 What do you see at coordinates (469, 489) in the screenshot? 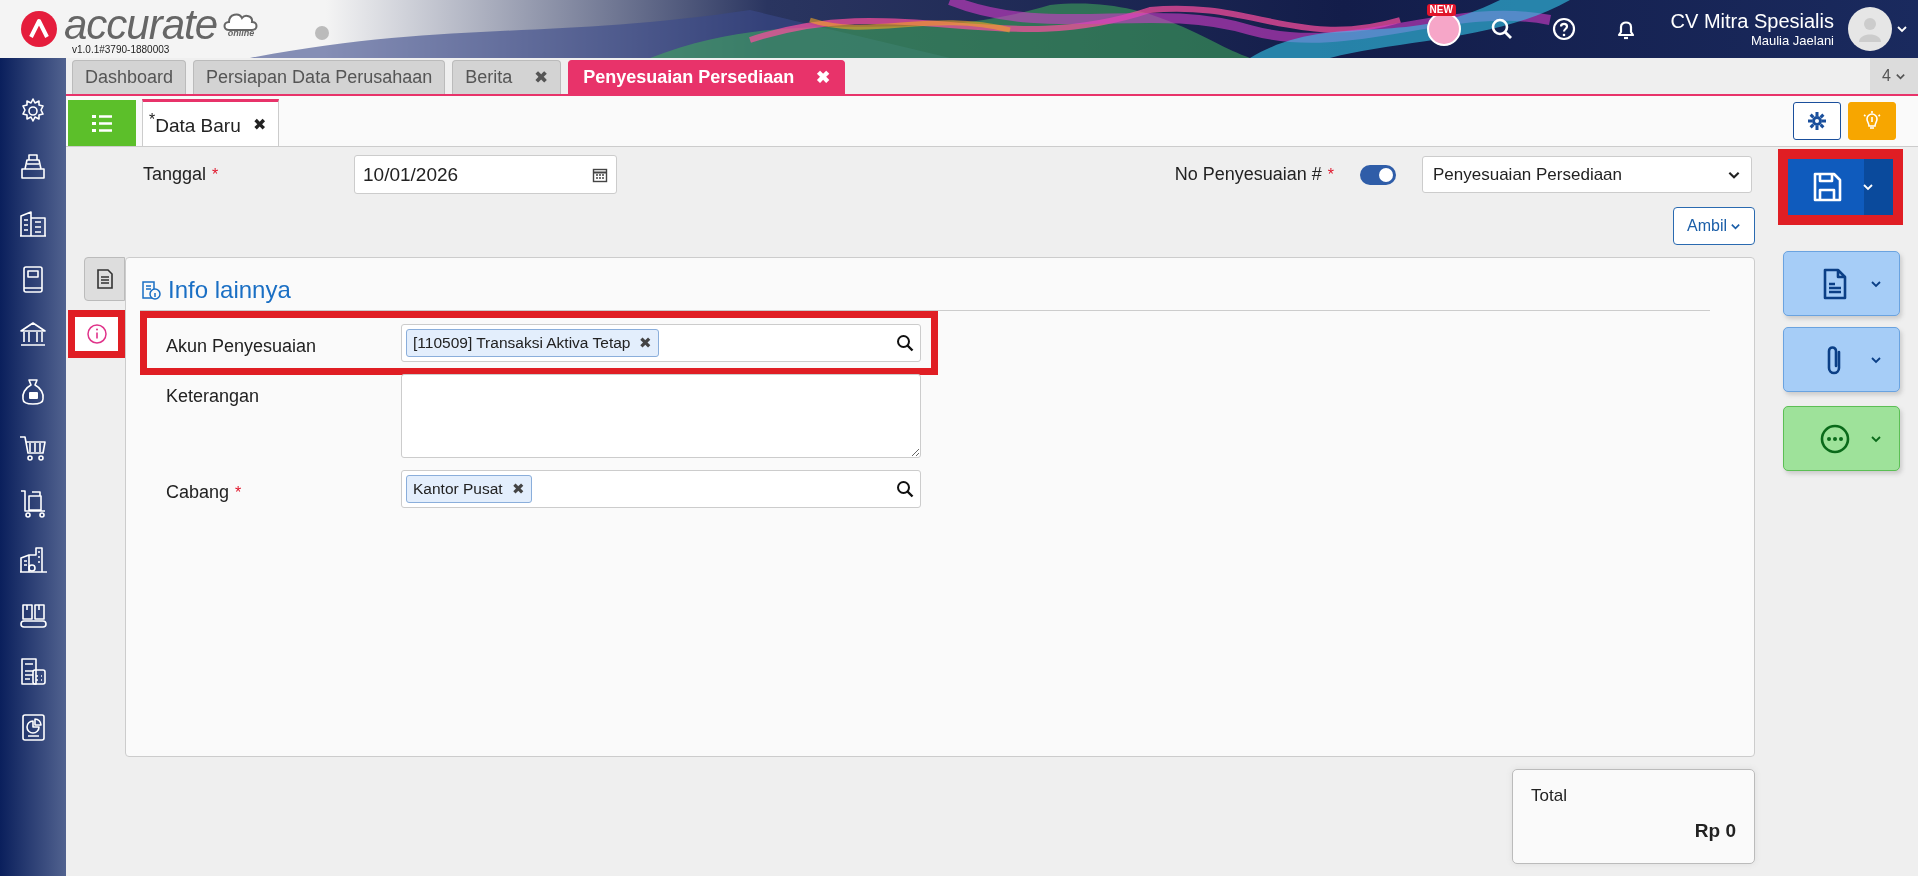
I see `tag-chip: Kantor Pusat ✖` at bounding box center [469, 489].